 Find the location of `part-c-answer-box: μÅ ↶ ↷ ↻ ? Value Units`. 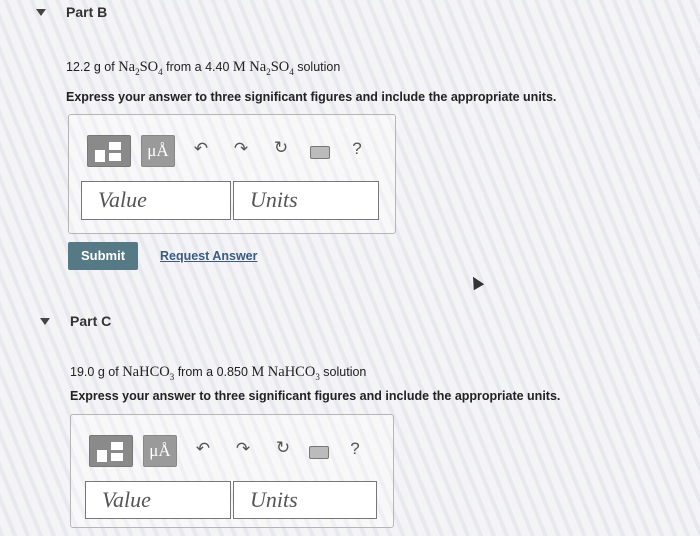

part-c-answer-box: μÅ ↶ ↷ ↻ ? Value Units is located at coordinates (232, 471).